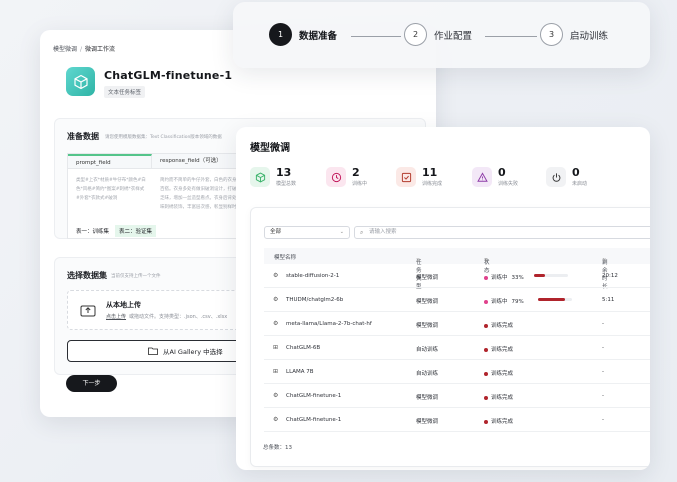 The height and width of the screenshot is (482, 677). What do you see at coordinates (307, 232) in the screenshot?
I see `status-filter-select: 全部 ⌄` at bounding box center [307, 232].